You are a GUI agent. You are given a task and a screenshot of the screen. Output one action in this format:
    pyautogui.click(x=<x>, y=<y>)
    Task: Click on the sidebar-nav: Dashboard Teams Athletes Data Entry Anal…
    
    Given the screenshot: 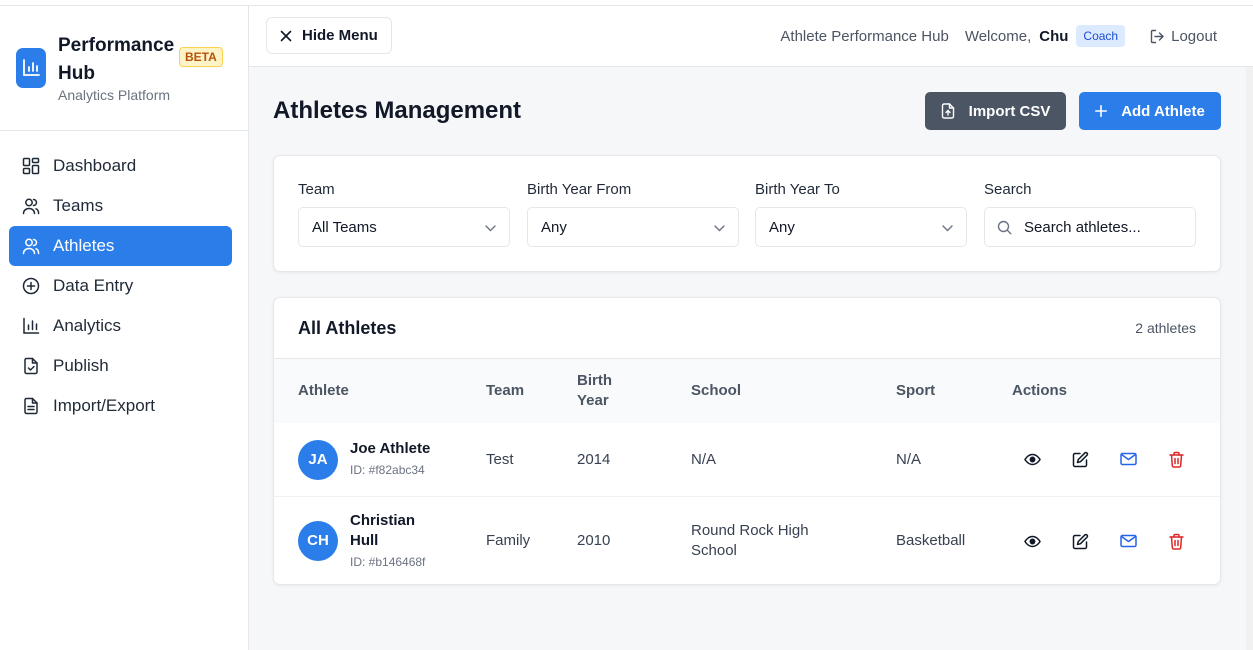 What is the action you would take?
    pyautogui.click(x=120, y=286)
    